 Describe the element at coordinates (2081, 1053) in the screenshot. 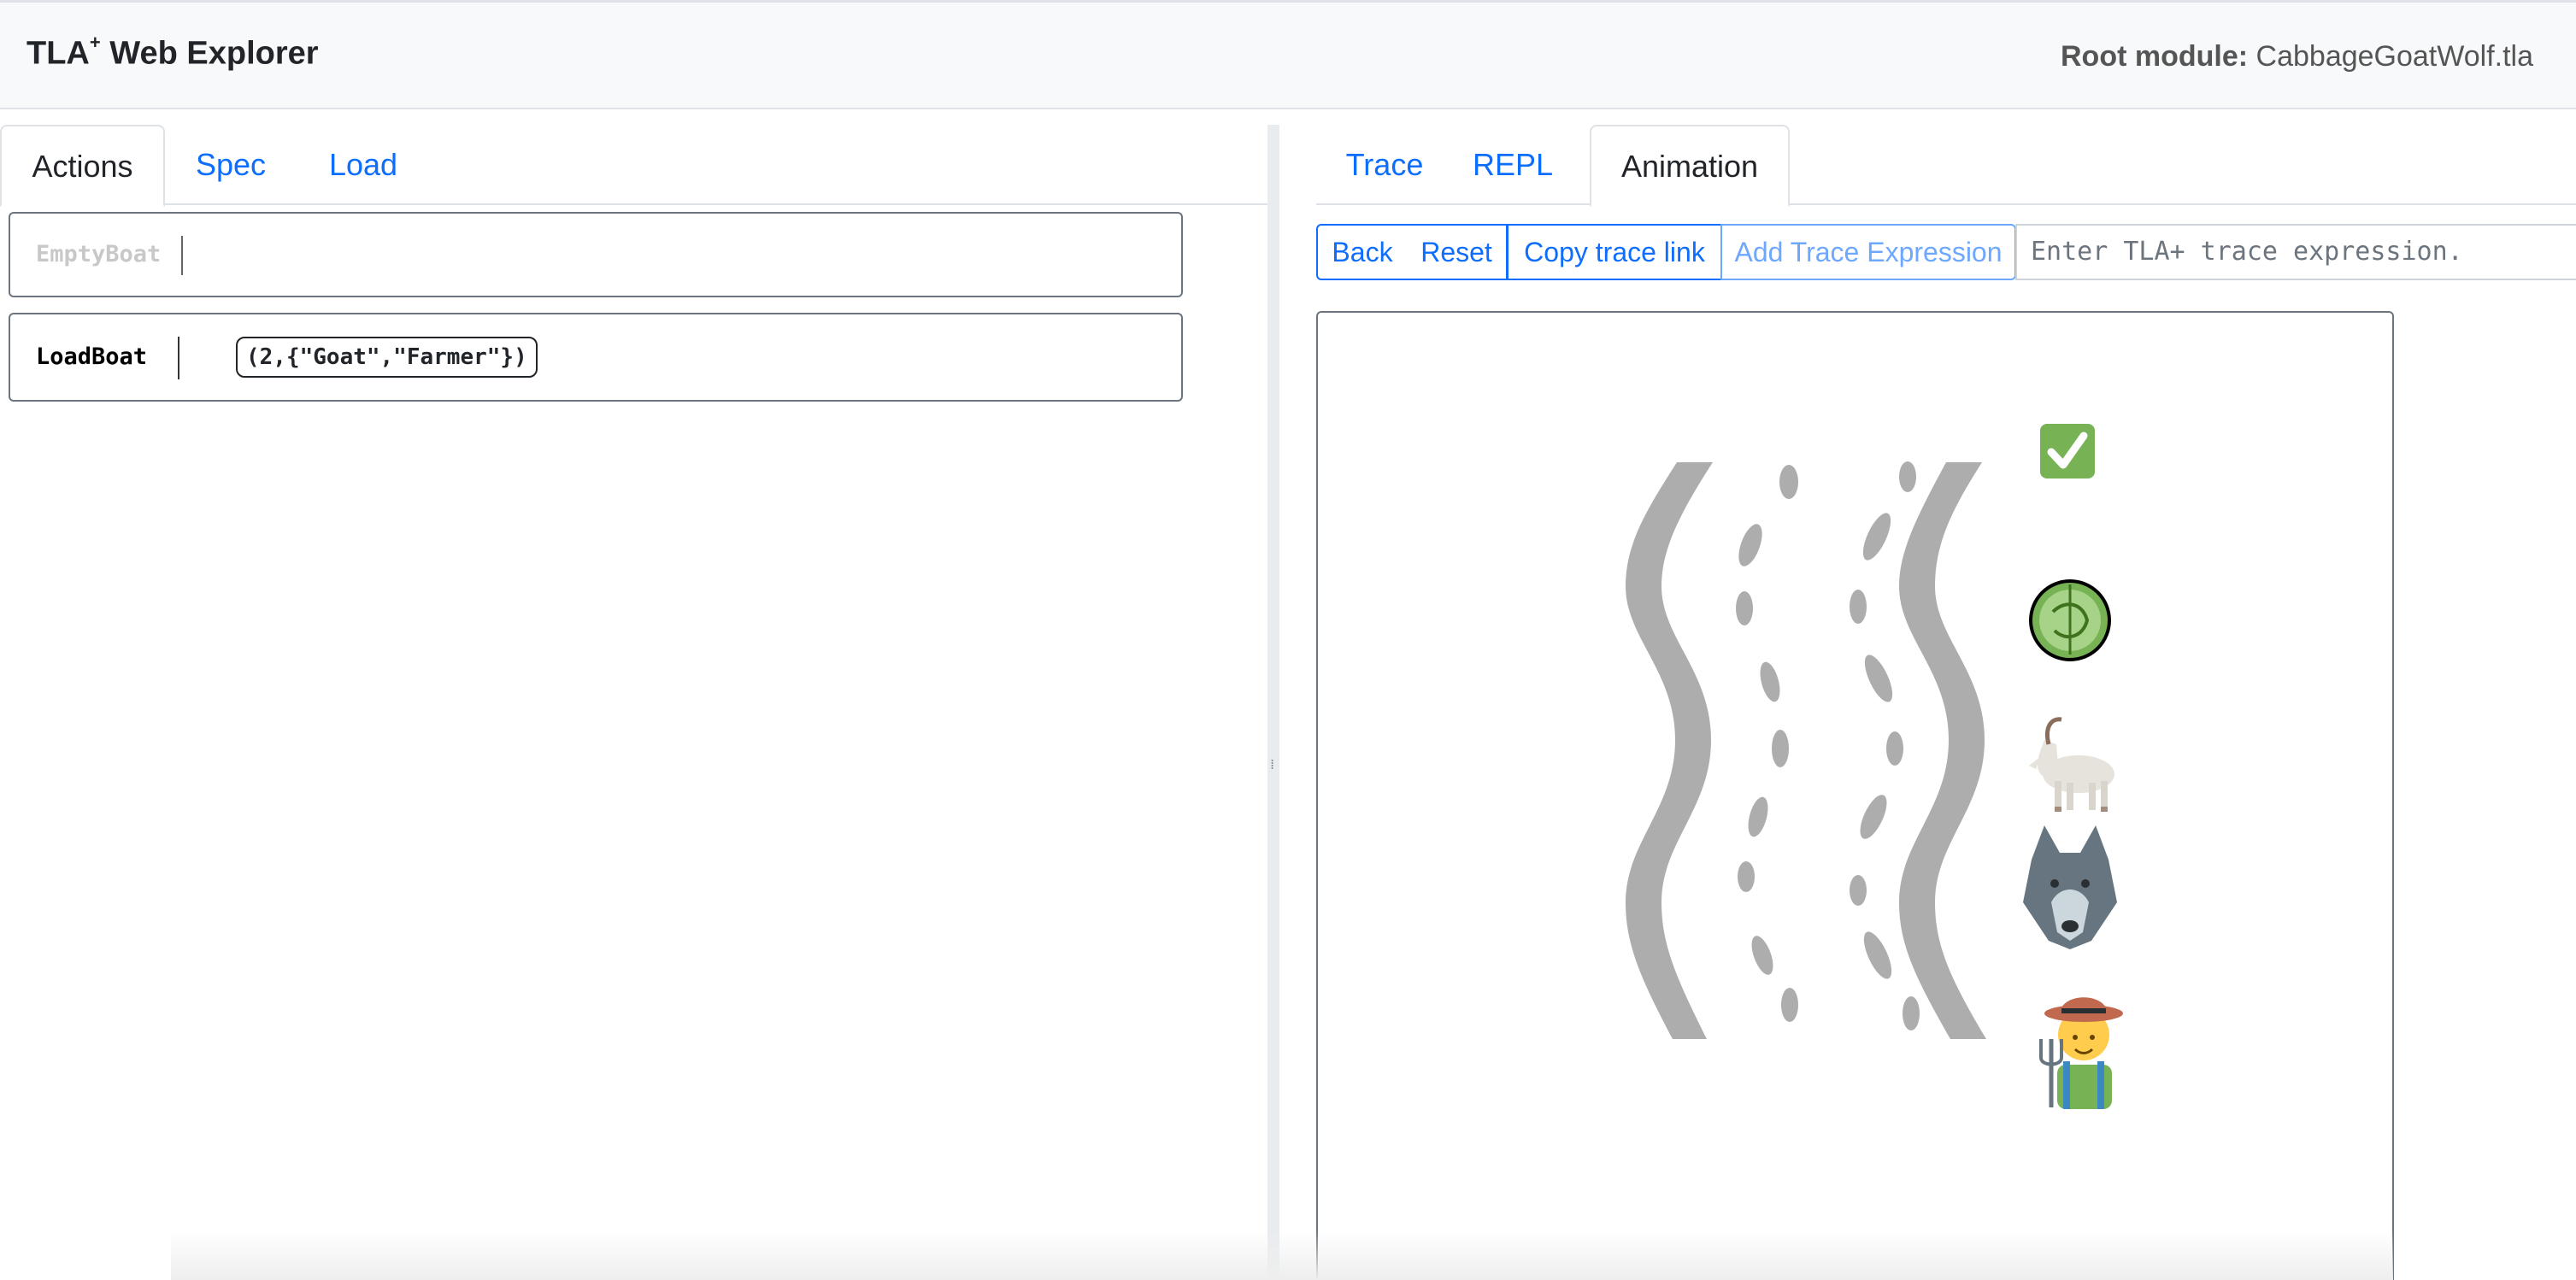

I see `farmer-icon` at that location.